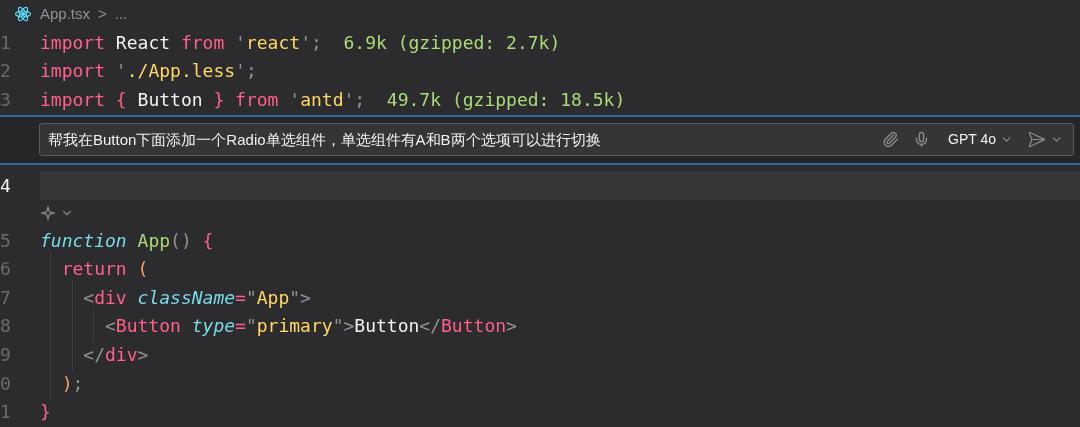 This screenshot has height=427, width=1080. I want to click on line-number: 9, so click(6, 354).